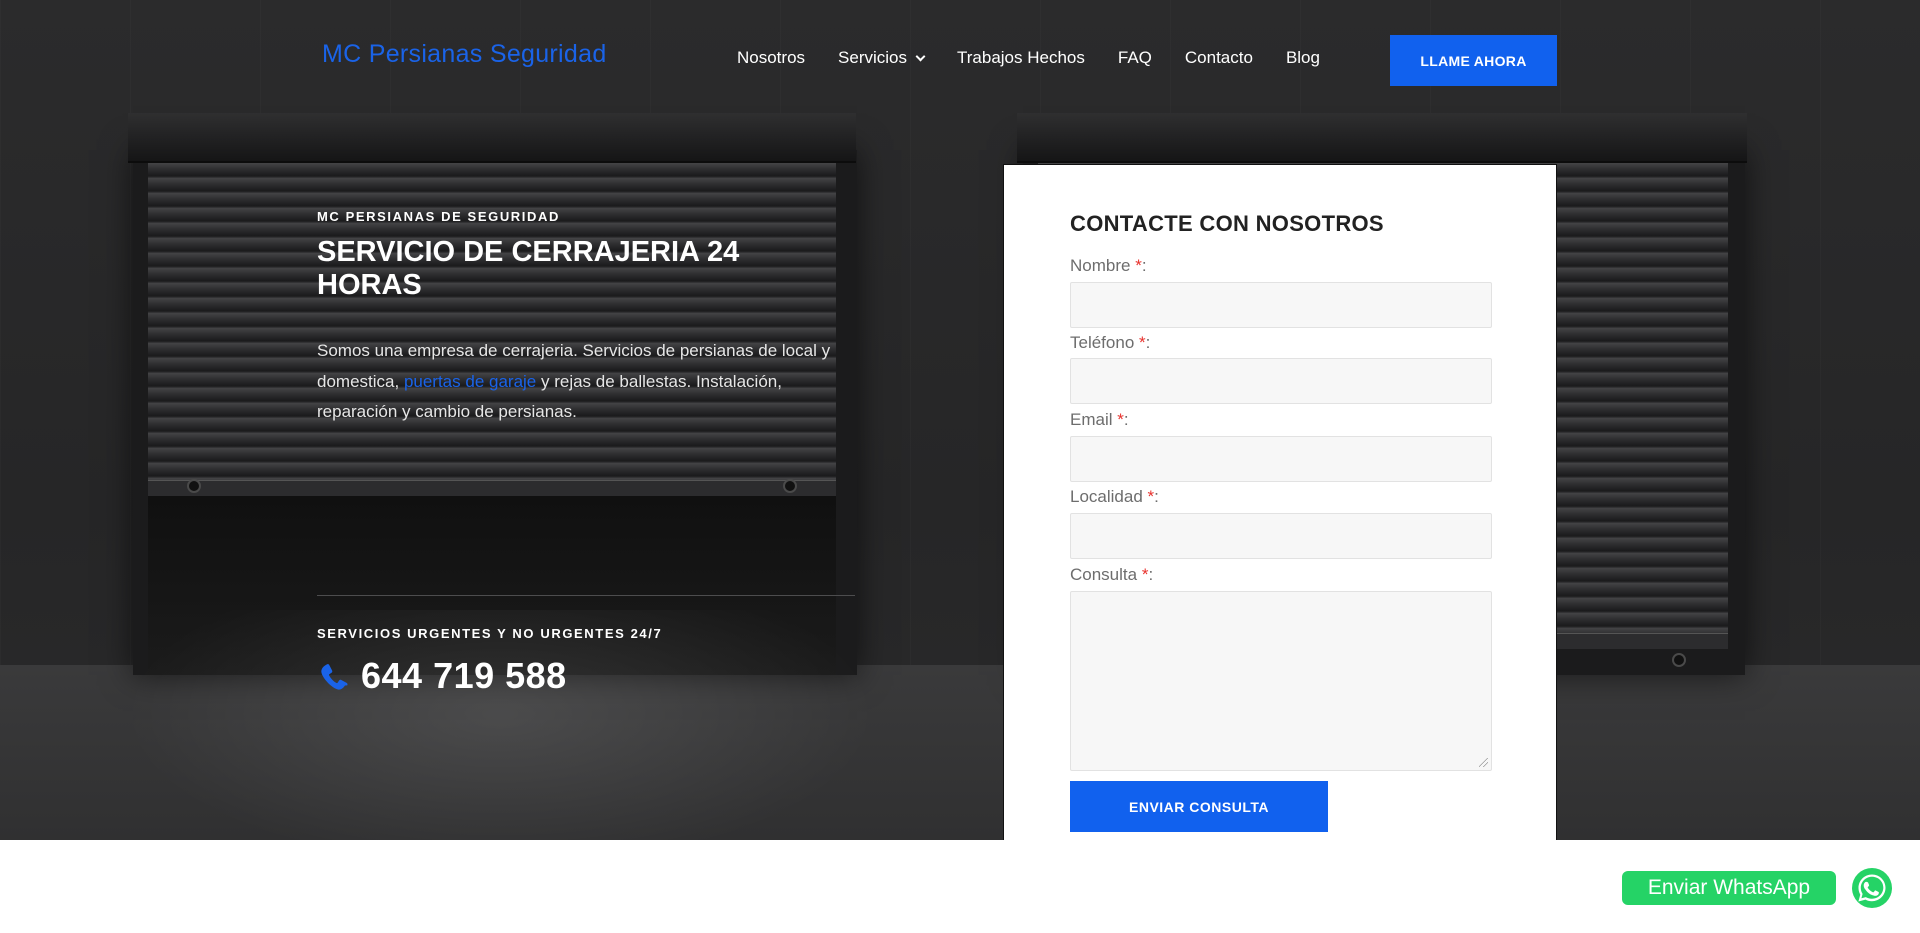  I want to click on name-label-text: Nombre, so click(1100, 265).